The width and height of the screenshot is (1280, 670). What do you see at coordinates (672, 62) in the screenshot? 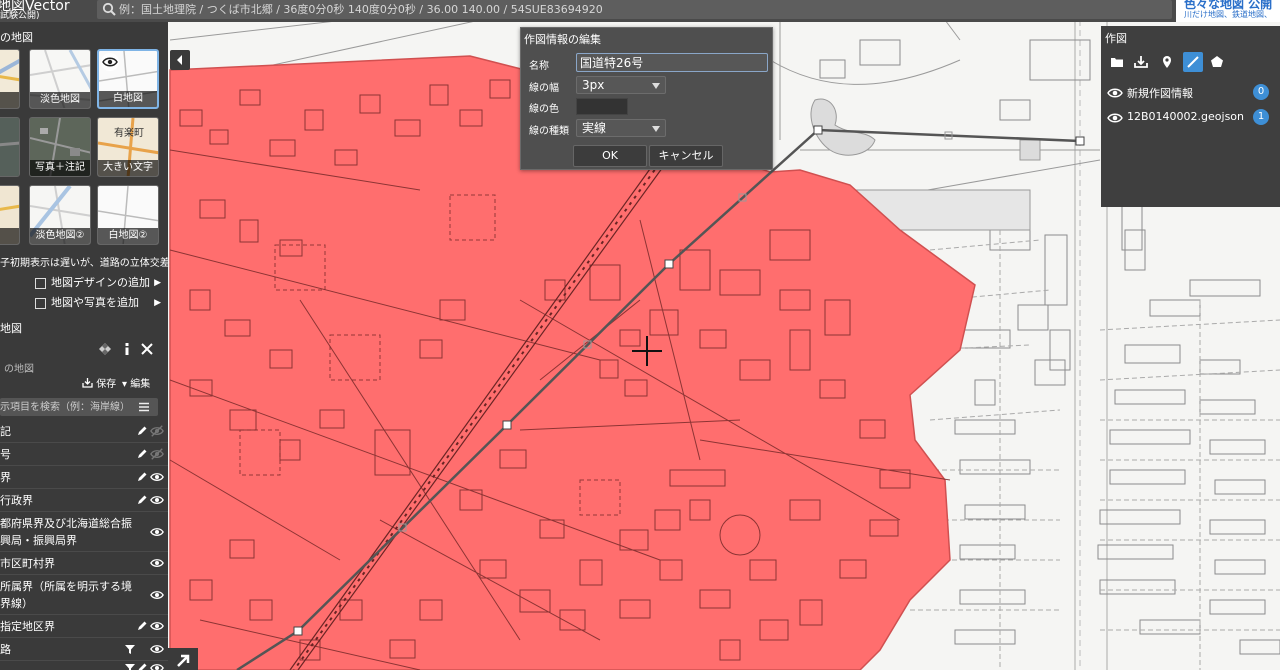
I see `name-input` at bounding box center [672, 62].